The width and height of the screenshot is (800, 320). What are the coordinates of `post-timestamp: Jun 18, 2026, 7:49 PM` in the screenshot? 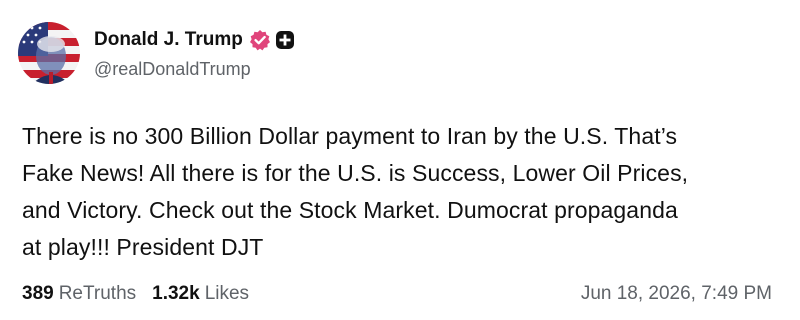 It's located at (676, 294).